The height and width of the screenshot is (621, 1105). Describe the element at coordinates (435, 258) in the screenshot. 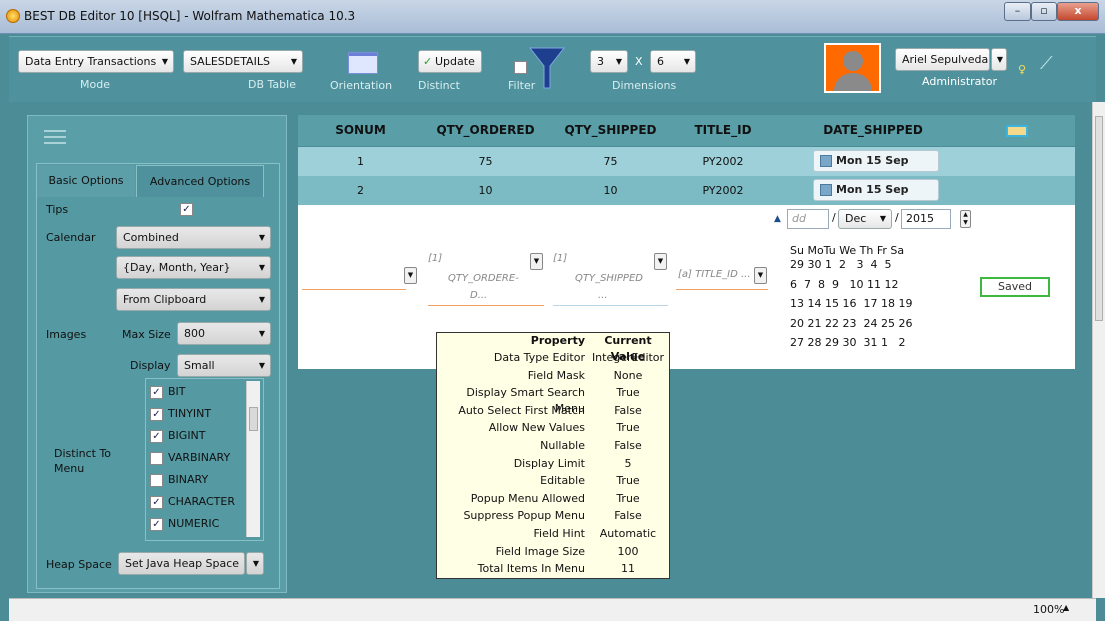

I see `qty-ordered-prefix: [1]` at that location.